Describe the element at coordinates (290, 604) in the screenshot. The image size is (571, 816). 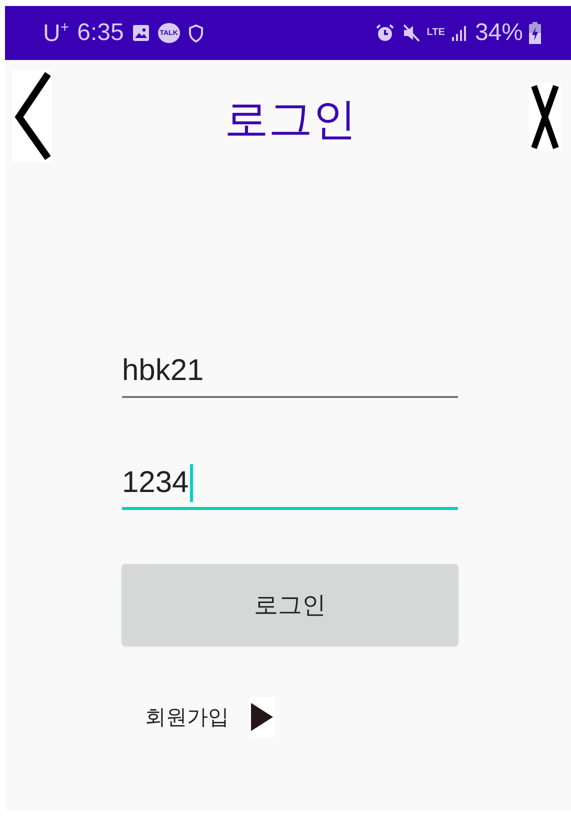
I see `login-button: 로그인` at that location.